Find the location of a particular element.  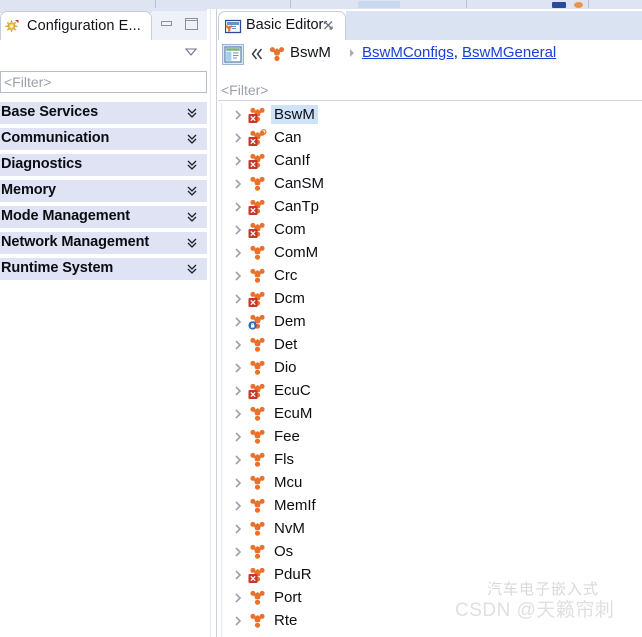

bswm-module-icon is located at coordinates (277, 54).